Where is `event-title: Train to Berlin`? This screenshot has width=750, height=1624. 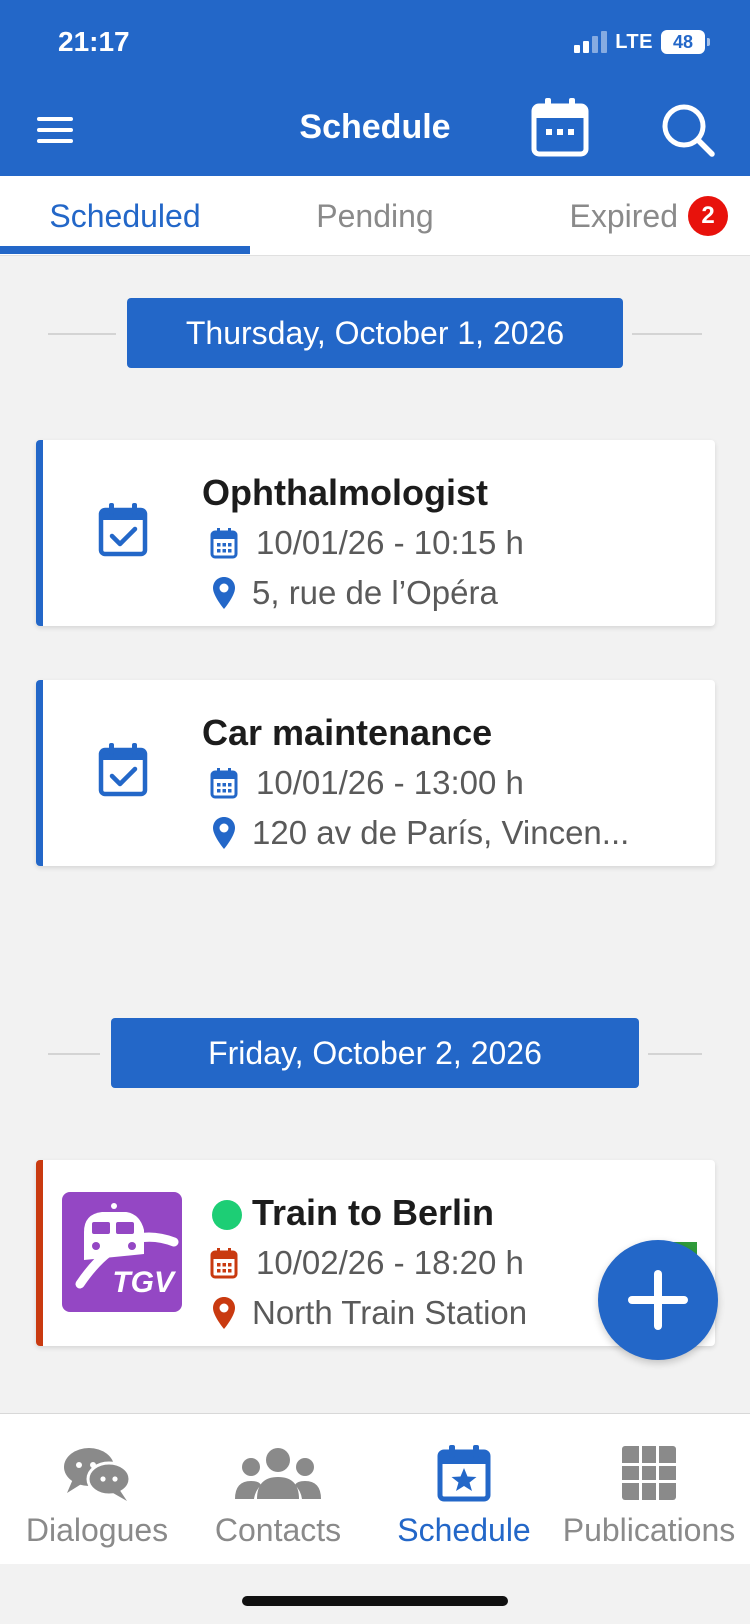
event-title: Train to Berlin is located at coordinates (373, 1212).